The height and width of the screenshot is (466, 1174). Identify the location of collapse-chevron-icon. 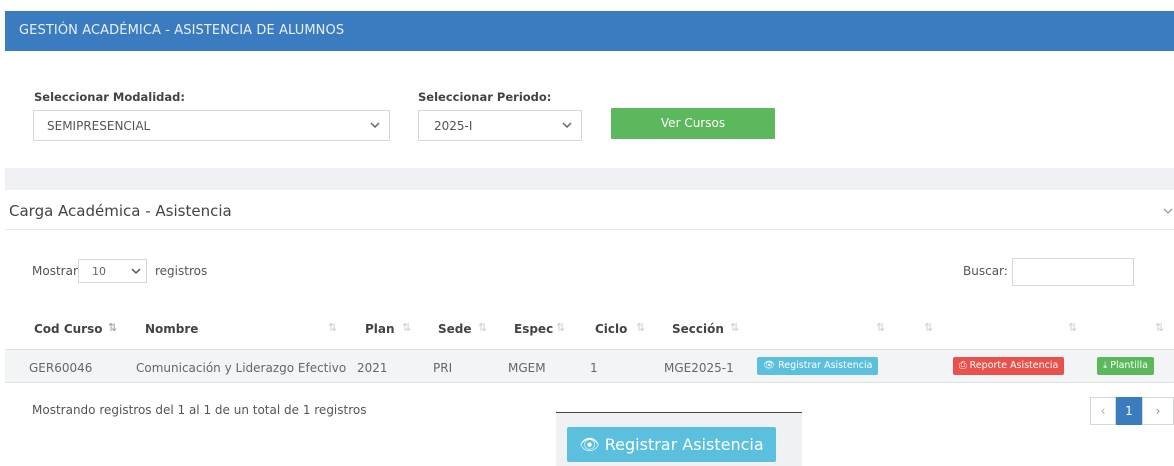
(1168, 211).